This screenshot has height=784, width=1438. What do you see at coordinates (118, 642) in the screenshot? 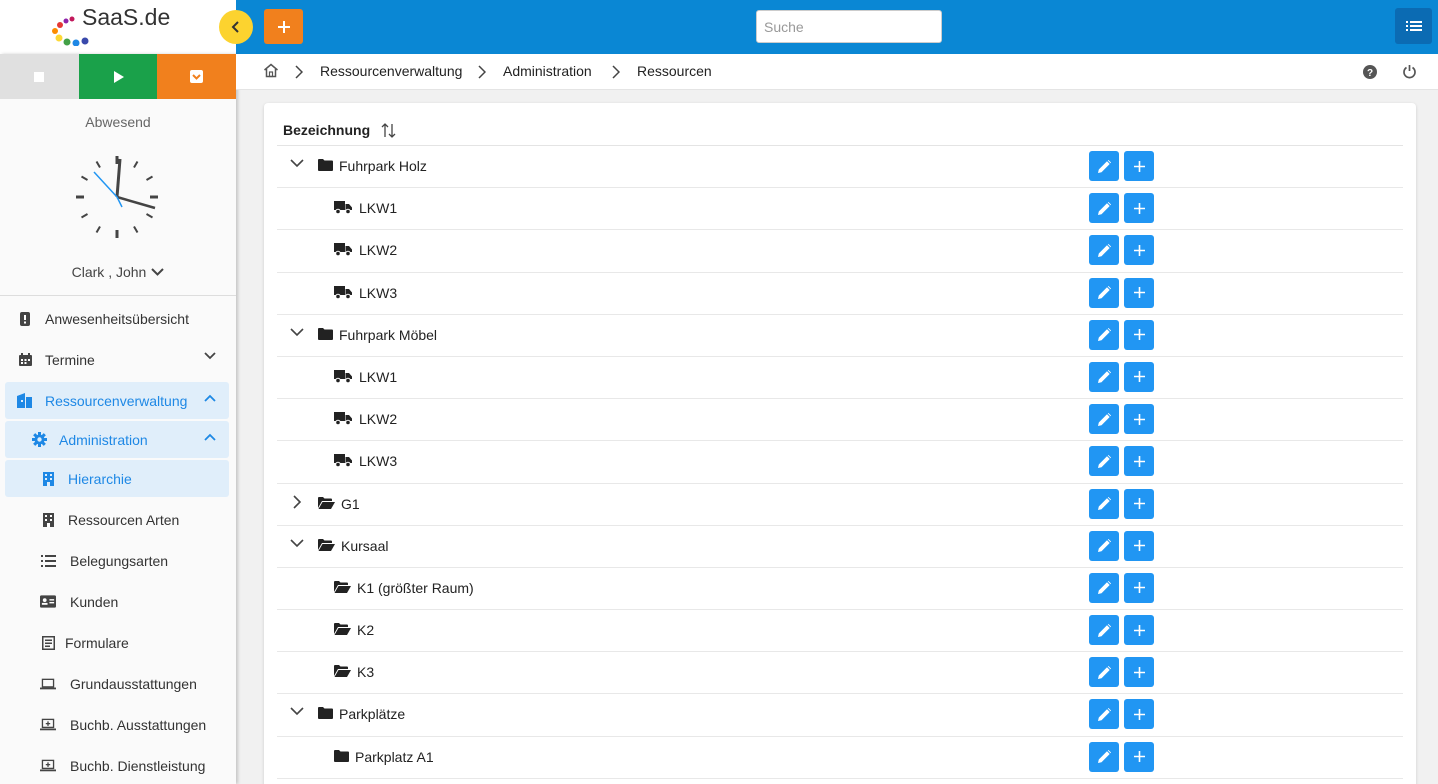
I see `sidebar-item-formulare: Formulare` at bounding box center [118, 642].